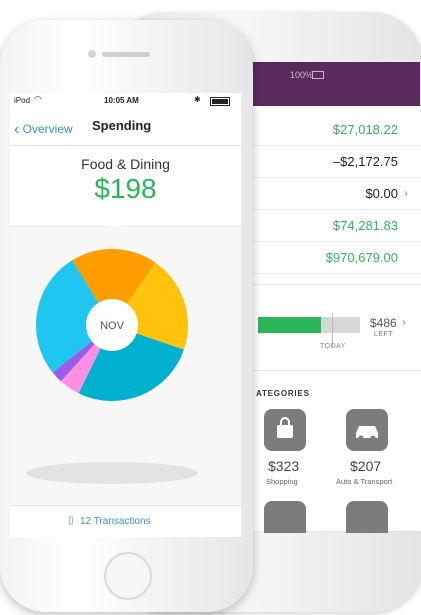 Image resolution: width=421 pixels, height=615 pixels. What do you see at coordinates (381, 193) in the screenshot?
I see `account-balance: $0.00` at bounding box center [381, 193].